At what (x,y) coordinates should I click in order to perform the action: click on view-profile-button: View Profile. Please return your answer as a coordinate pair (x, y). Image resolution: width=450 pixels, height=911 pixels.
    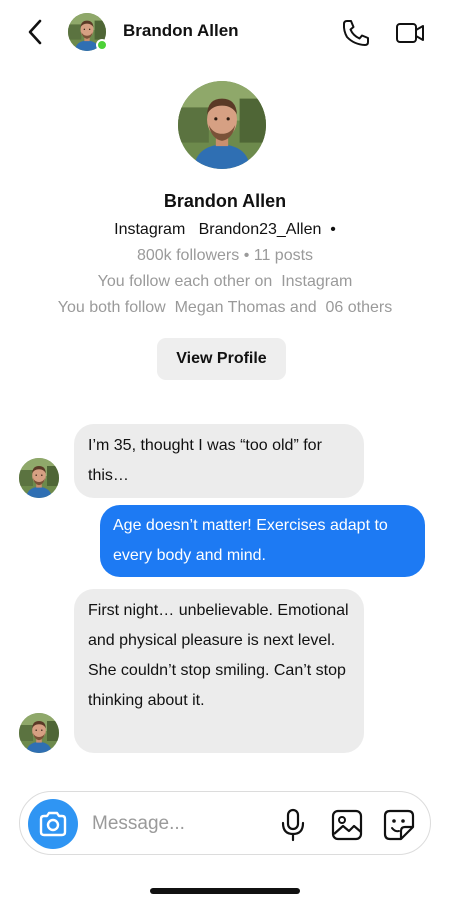
    Looking at the image, I should click on (221, 359).